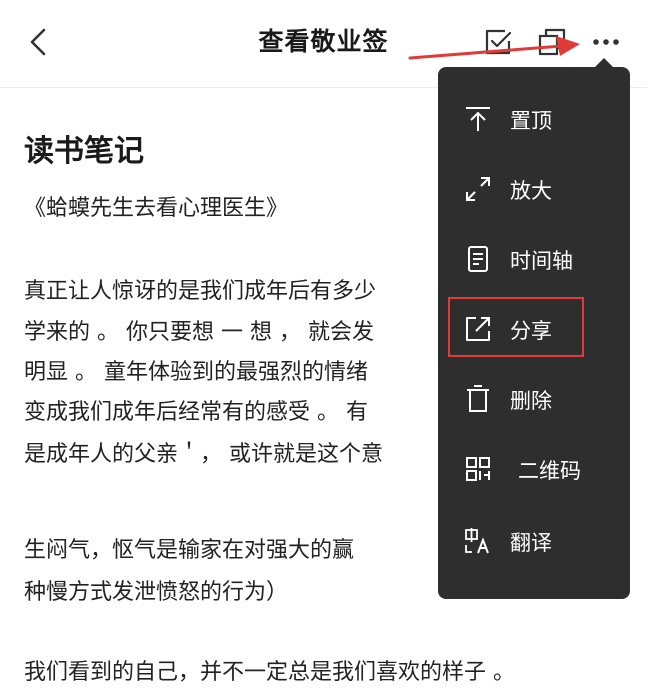 The height and width of the screenshot is (693, 647). What do you see at coordinates (156, 592) in the screenshot?
I see `note-line: 种慢方式发泄愤怒的行为）` at bounding box center [156, 592].